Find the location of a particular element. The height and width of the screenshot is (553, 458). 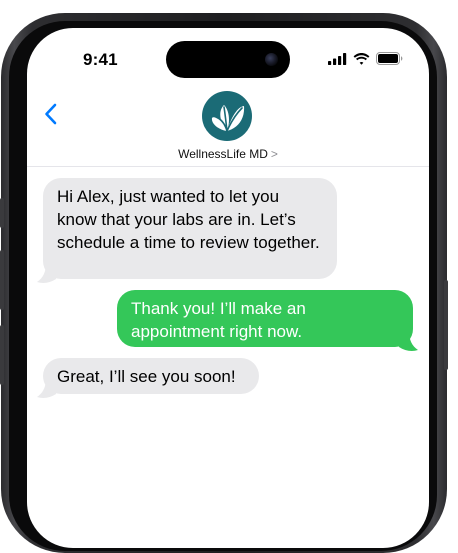

leaf-logo-icon is located at coordinates (228, 118).